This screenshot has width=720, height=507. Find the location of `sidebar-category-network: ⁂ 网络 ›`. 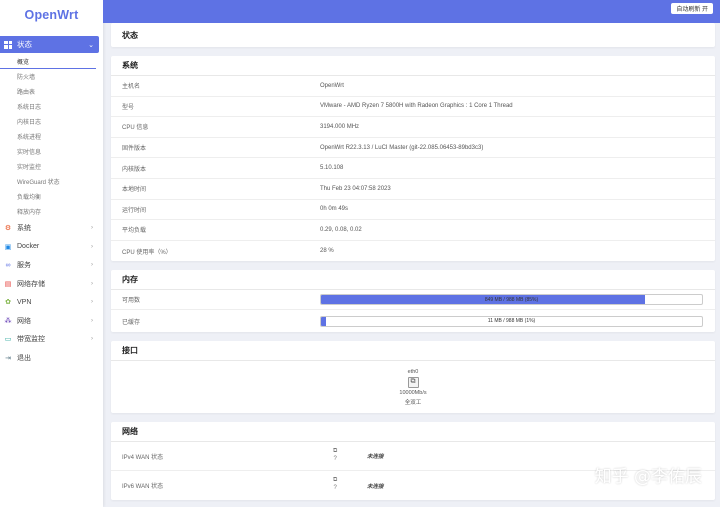

sidebar-category-network: ⁂ 网络 › is located at coordinates (51, 321).